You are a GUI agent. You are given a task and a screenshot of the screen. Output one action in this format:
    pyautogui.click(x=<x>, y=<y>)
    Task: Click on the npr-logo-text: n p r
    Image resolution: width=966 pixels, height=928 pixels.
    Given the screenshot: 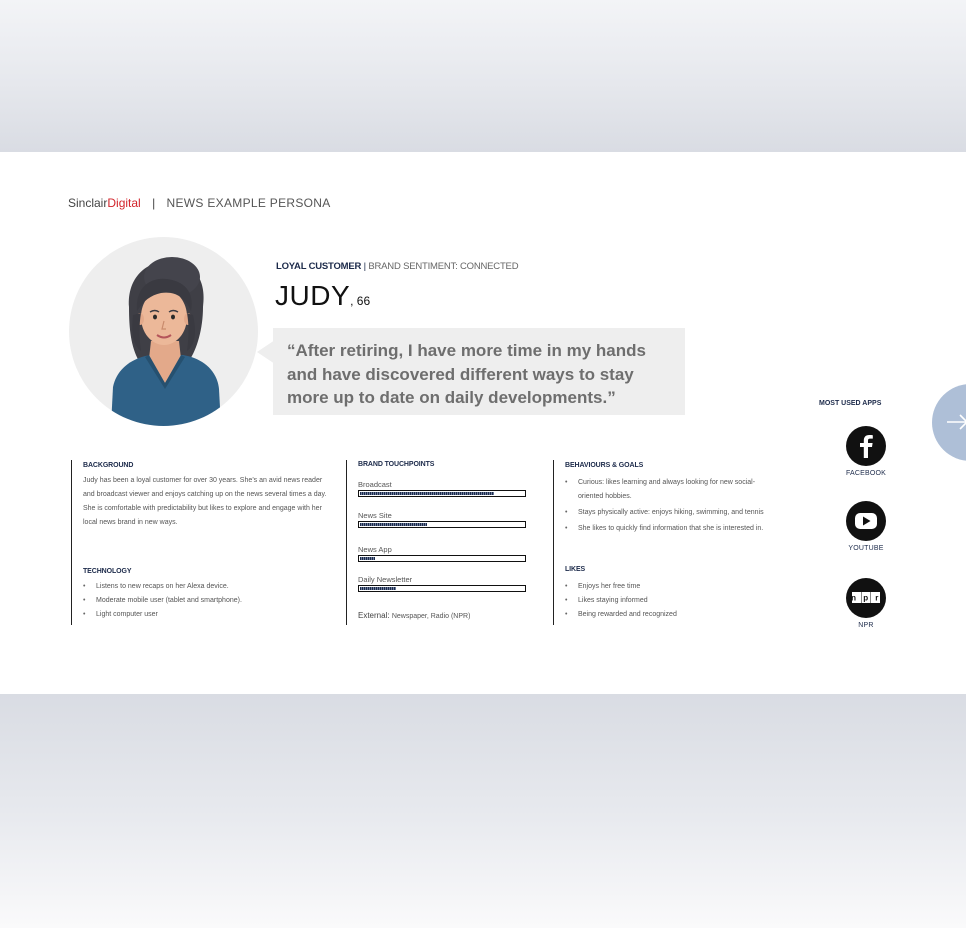 What is the action you would take?
    pyautogui.click(x=866, y=598)
    